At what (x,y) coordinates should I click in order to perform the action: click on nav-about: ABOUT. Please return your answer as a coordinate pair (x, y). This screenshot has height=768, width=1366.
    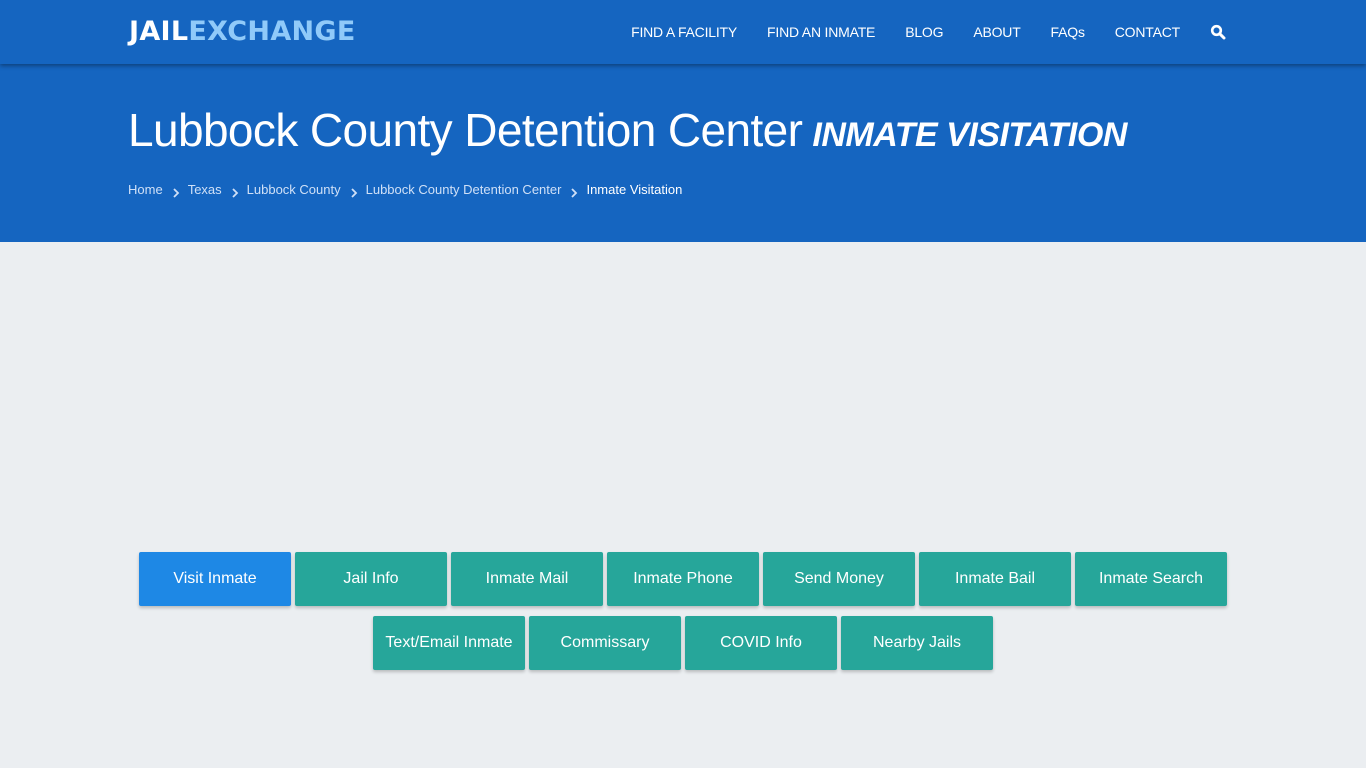
    Looking at the image, I should click on (996, 32).